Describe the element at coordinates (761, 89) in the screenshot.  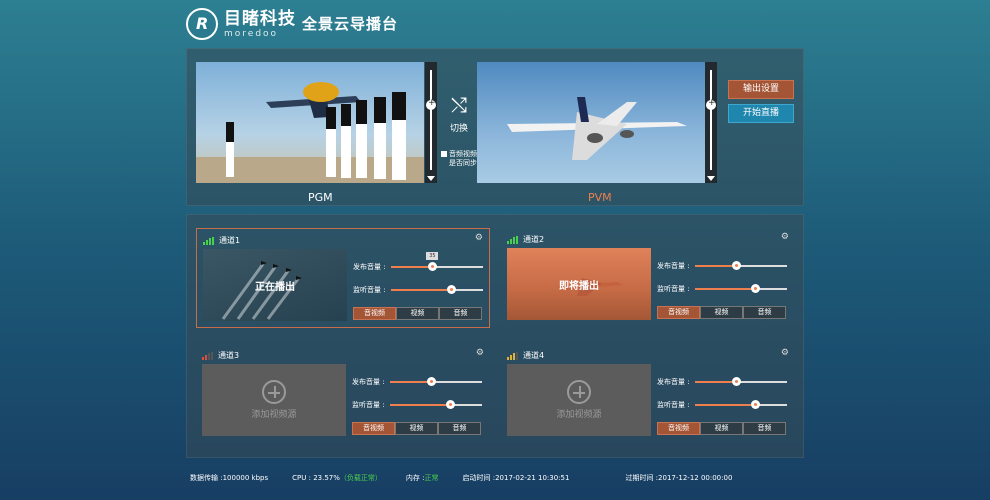
I see `output-settings-button: 输出设置` at that location.